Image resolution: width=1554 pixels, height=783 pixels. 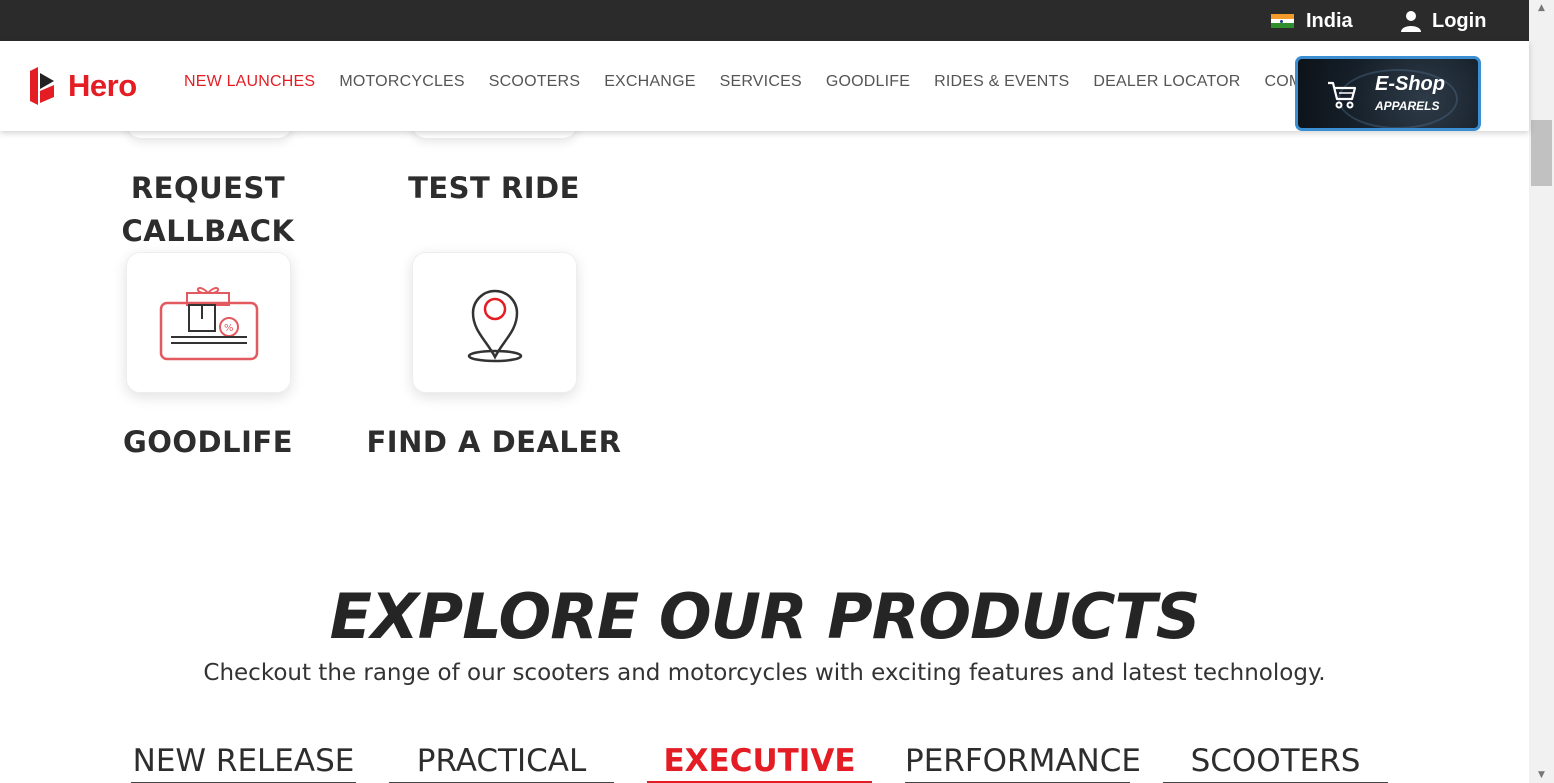 I want to click on test-ride-label: TEST RIDE, so click(x=494, y=188).